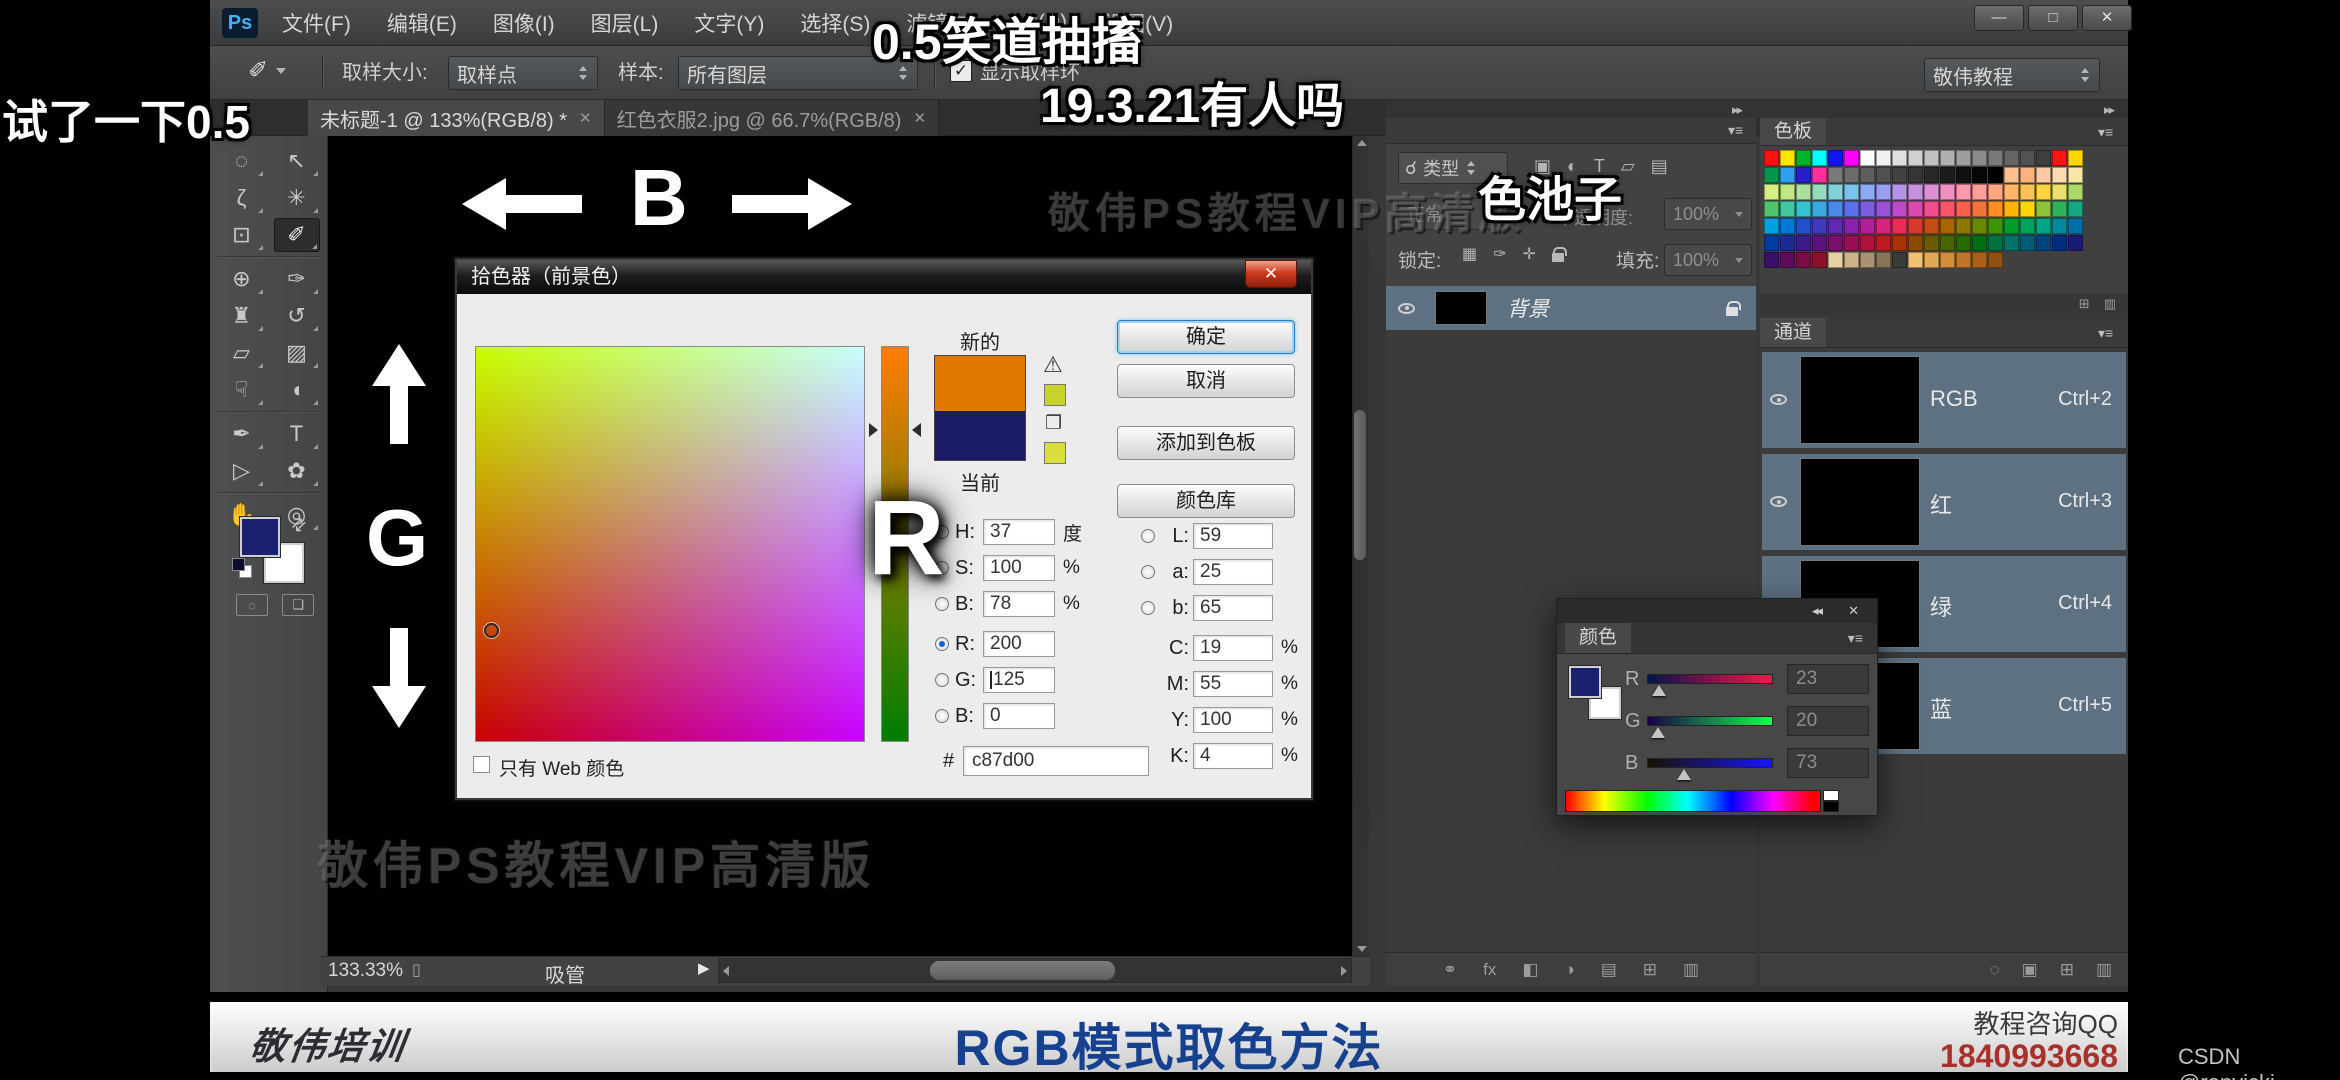  Describe the element at coordinates (242, 316) in the screenshot. I see `clone-stamp-tool: ♜` at that location.